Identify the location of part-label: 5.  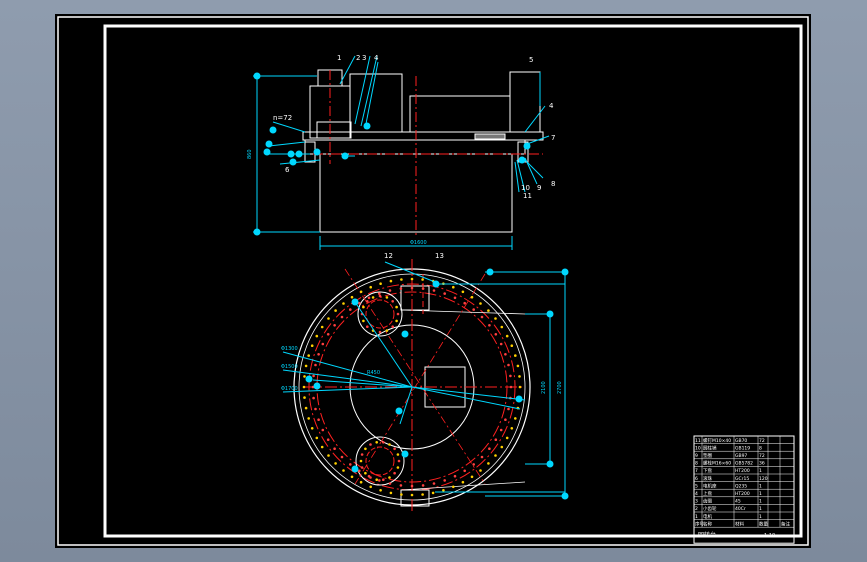
(531, 60).